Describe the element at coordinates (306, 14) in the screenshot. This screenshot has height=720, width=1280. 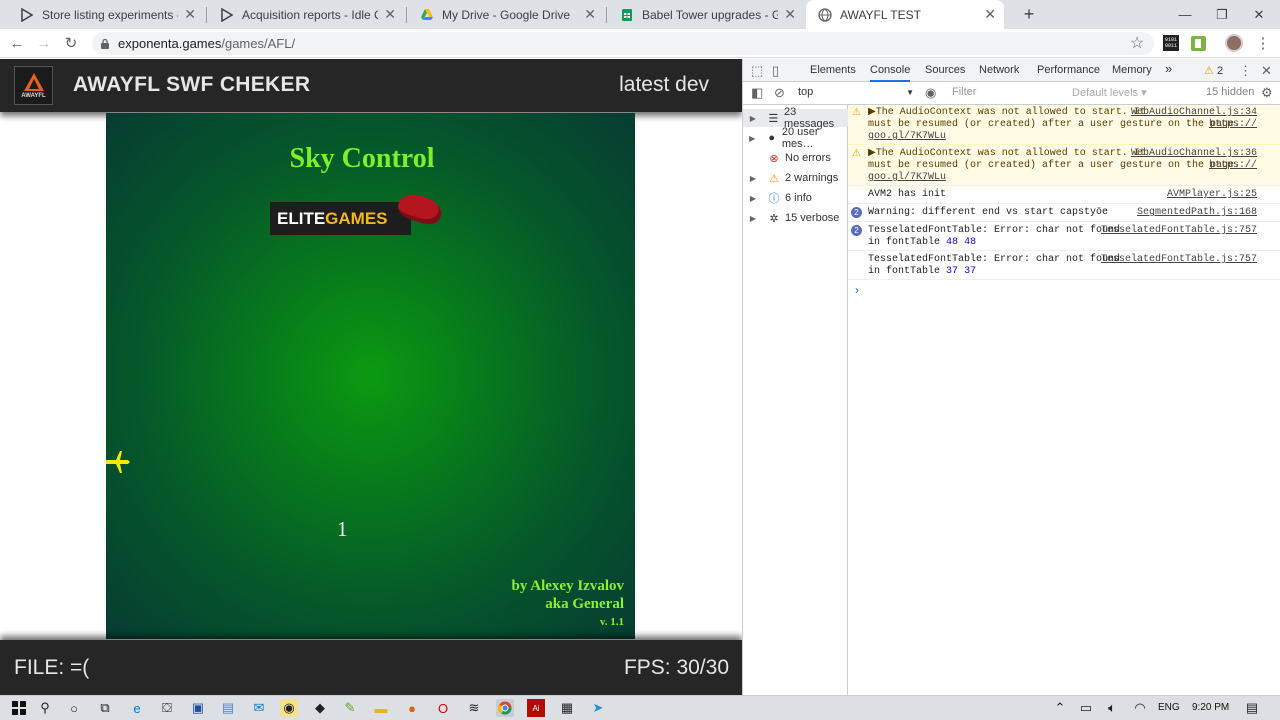
I see `tab-acquisition-reports: Acquisition reports - Idle Coin Fa ✕` at that location.